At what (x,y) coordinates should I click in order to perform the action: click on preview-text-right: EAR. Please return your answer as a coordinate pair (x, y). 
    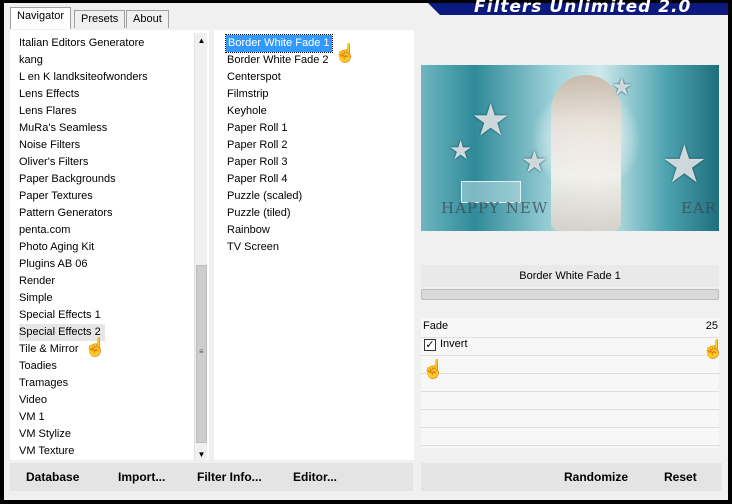
    Looking at the image, I should click on (699, 208).